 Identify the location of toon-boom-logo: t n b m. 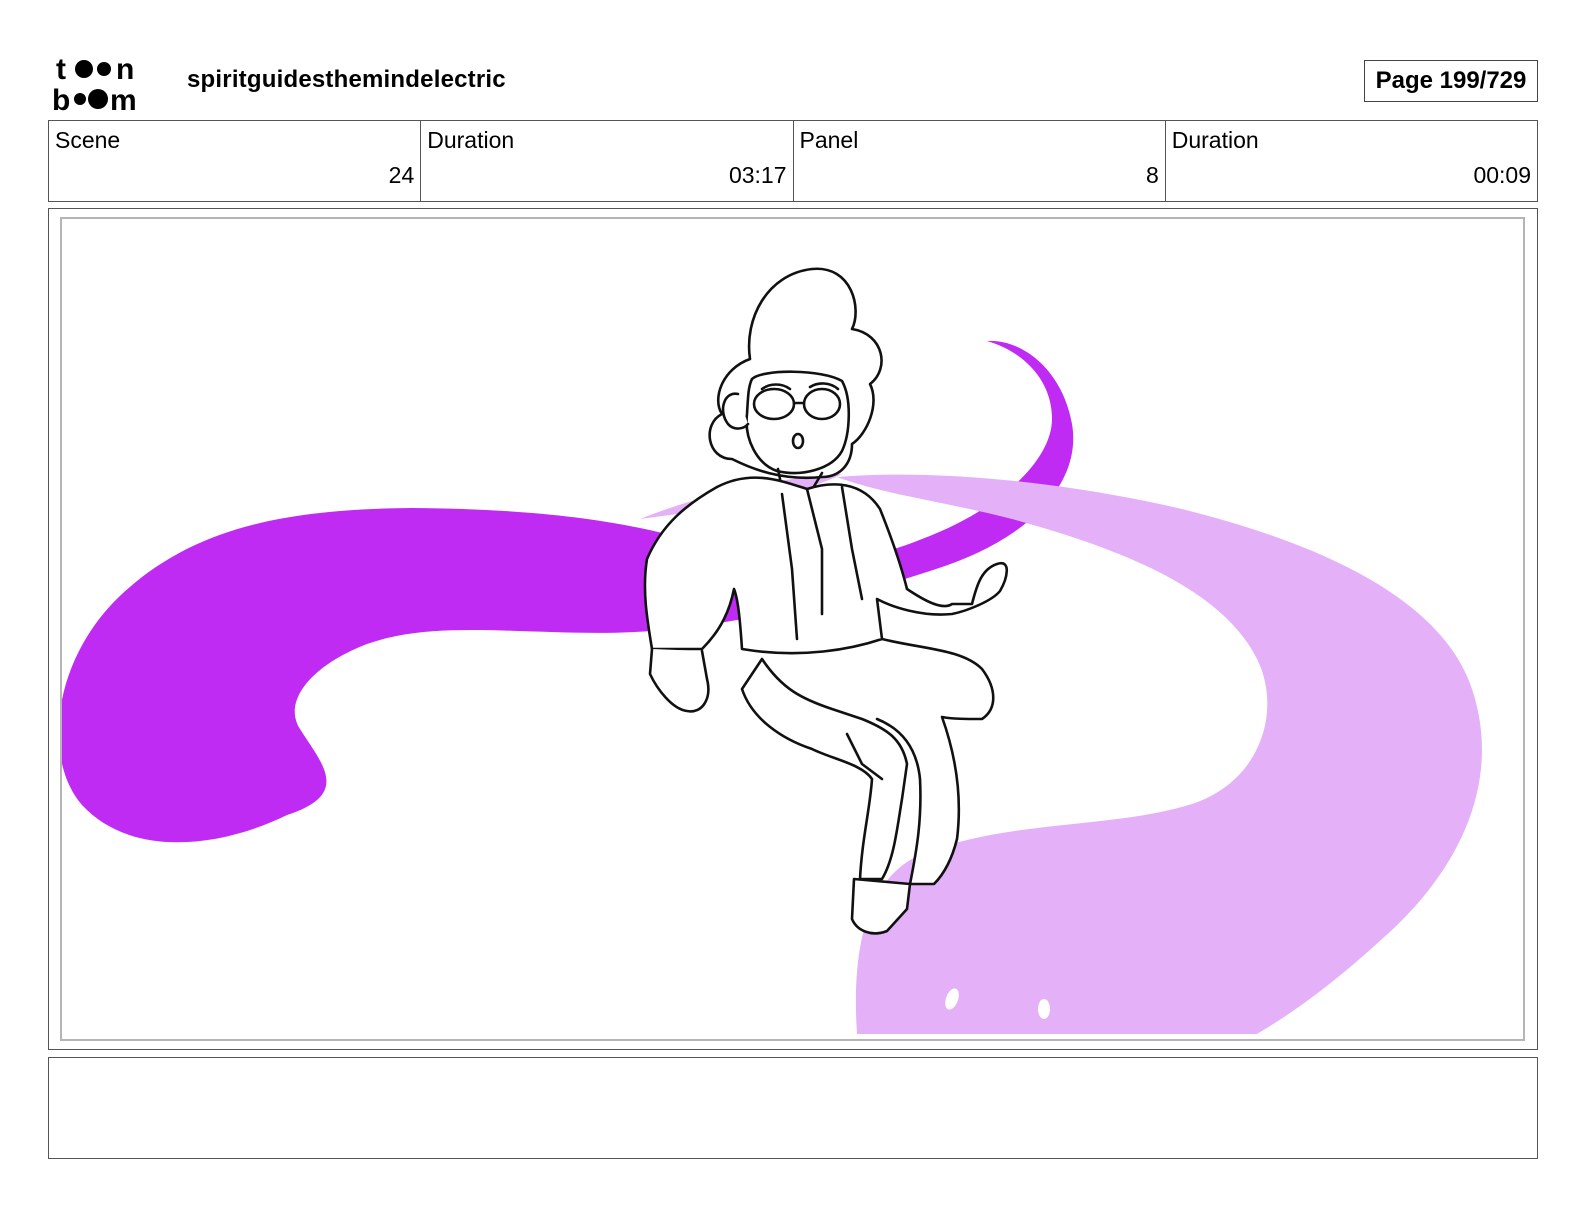
(108, 83).